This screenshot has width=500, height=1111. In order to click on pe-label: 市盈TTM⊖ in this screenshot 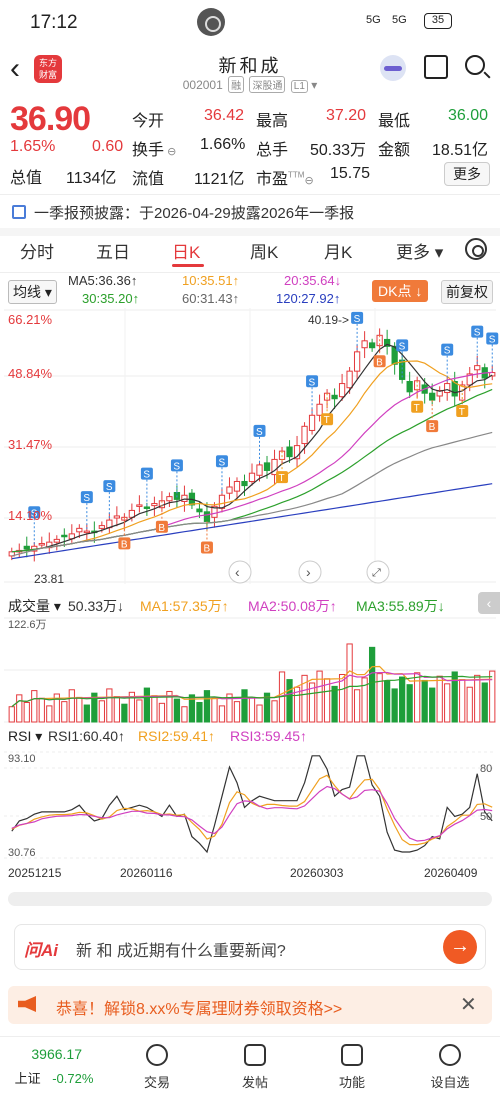, I will do `click(285, 177)`.